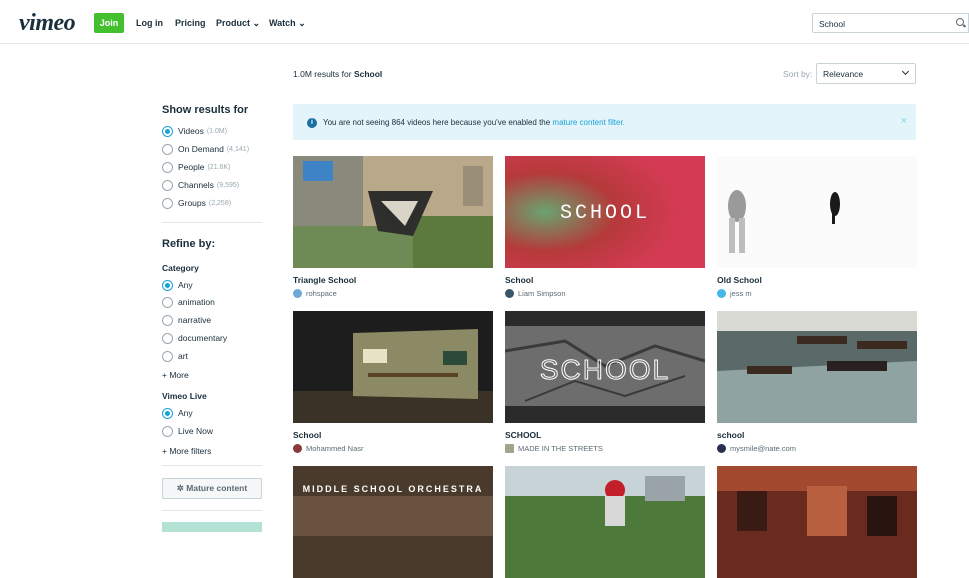  I want to click on join-button: Join, so click(109, 23).